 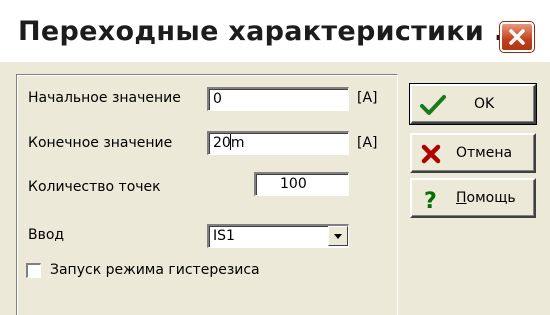 What do you see at coordinates (104, 98) in the screenshot?
I see `start-value-label: Начальное значение` at bounding box center [104, 98].